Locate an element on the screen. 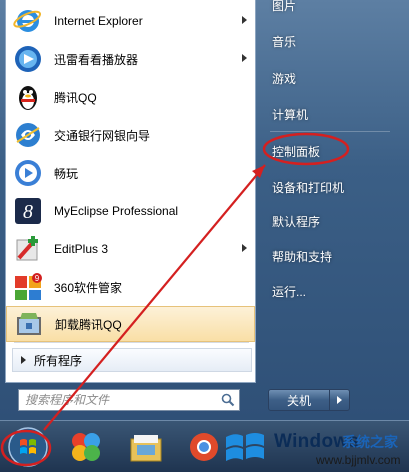 This screenshot has height=472, width=409. program-internet-explorer: Internet Explorer is located at coordinates (130, 21).